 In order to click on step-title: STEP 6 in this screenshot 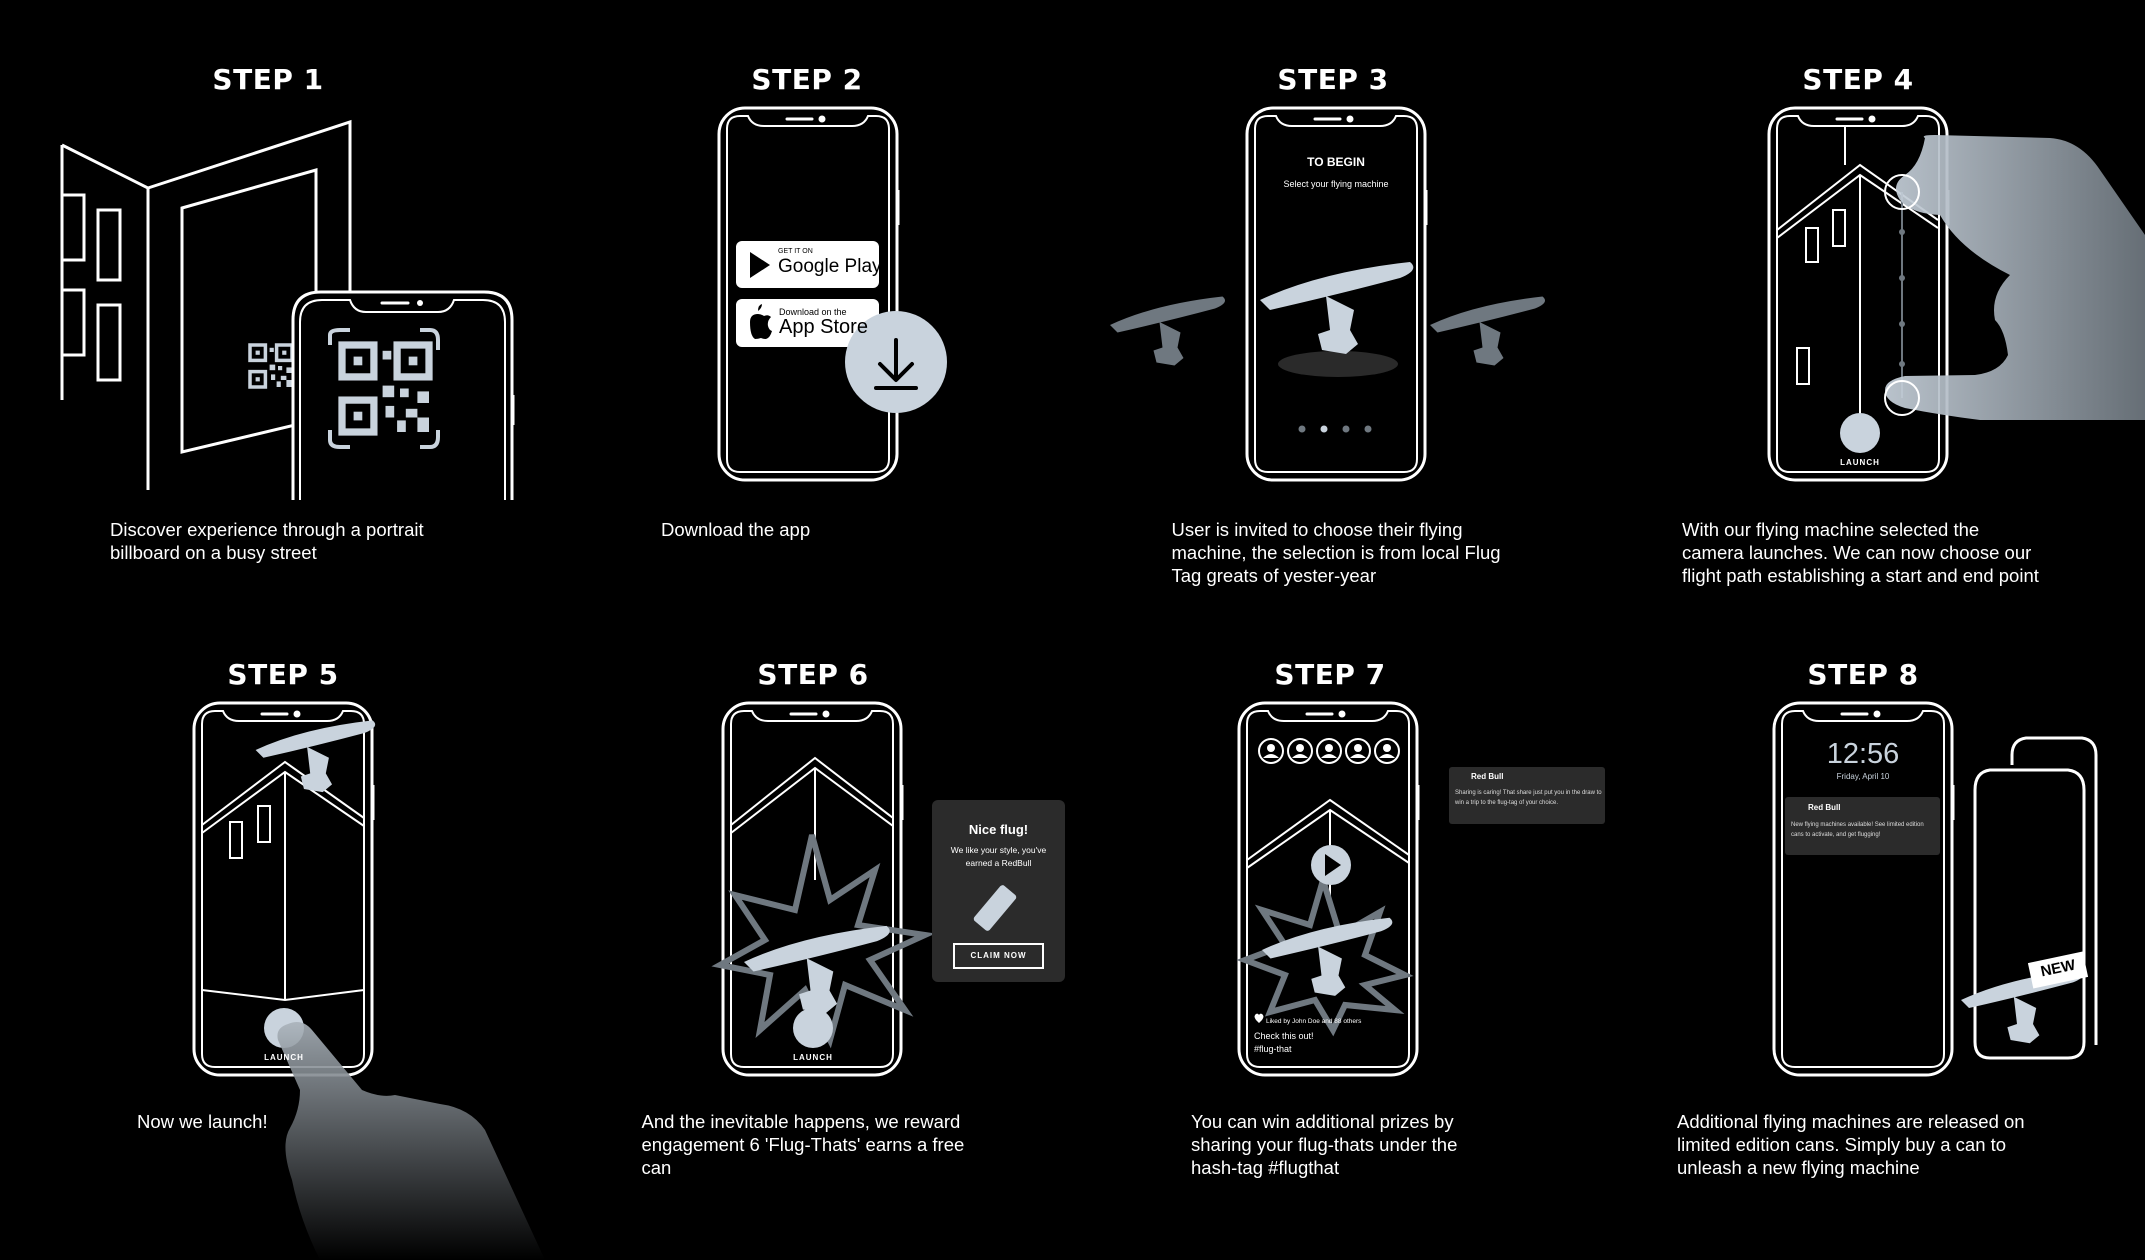, I will do `click(813, 674)`.